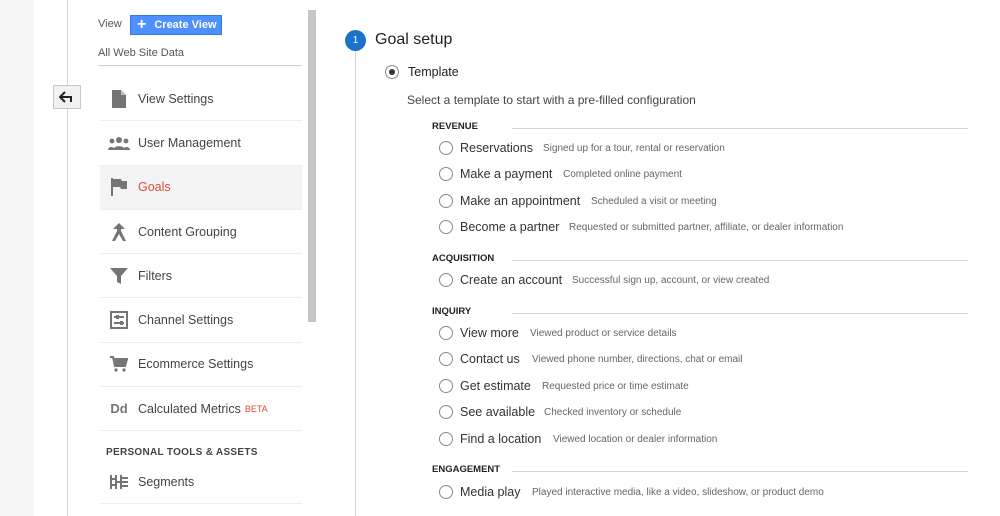  I want to click on view-label: View, so click(110, 24).